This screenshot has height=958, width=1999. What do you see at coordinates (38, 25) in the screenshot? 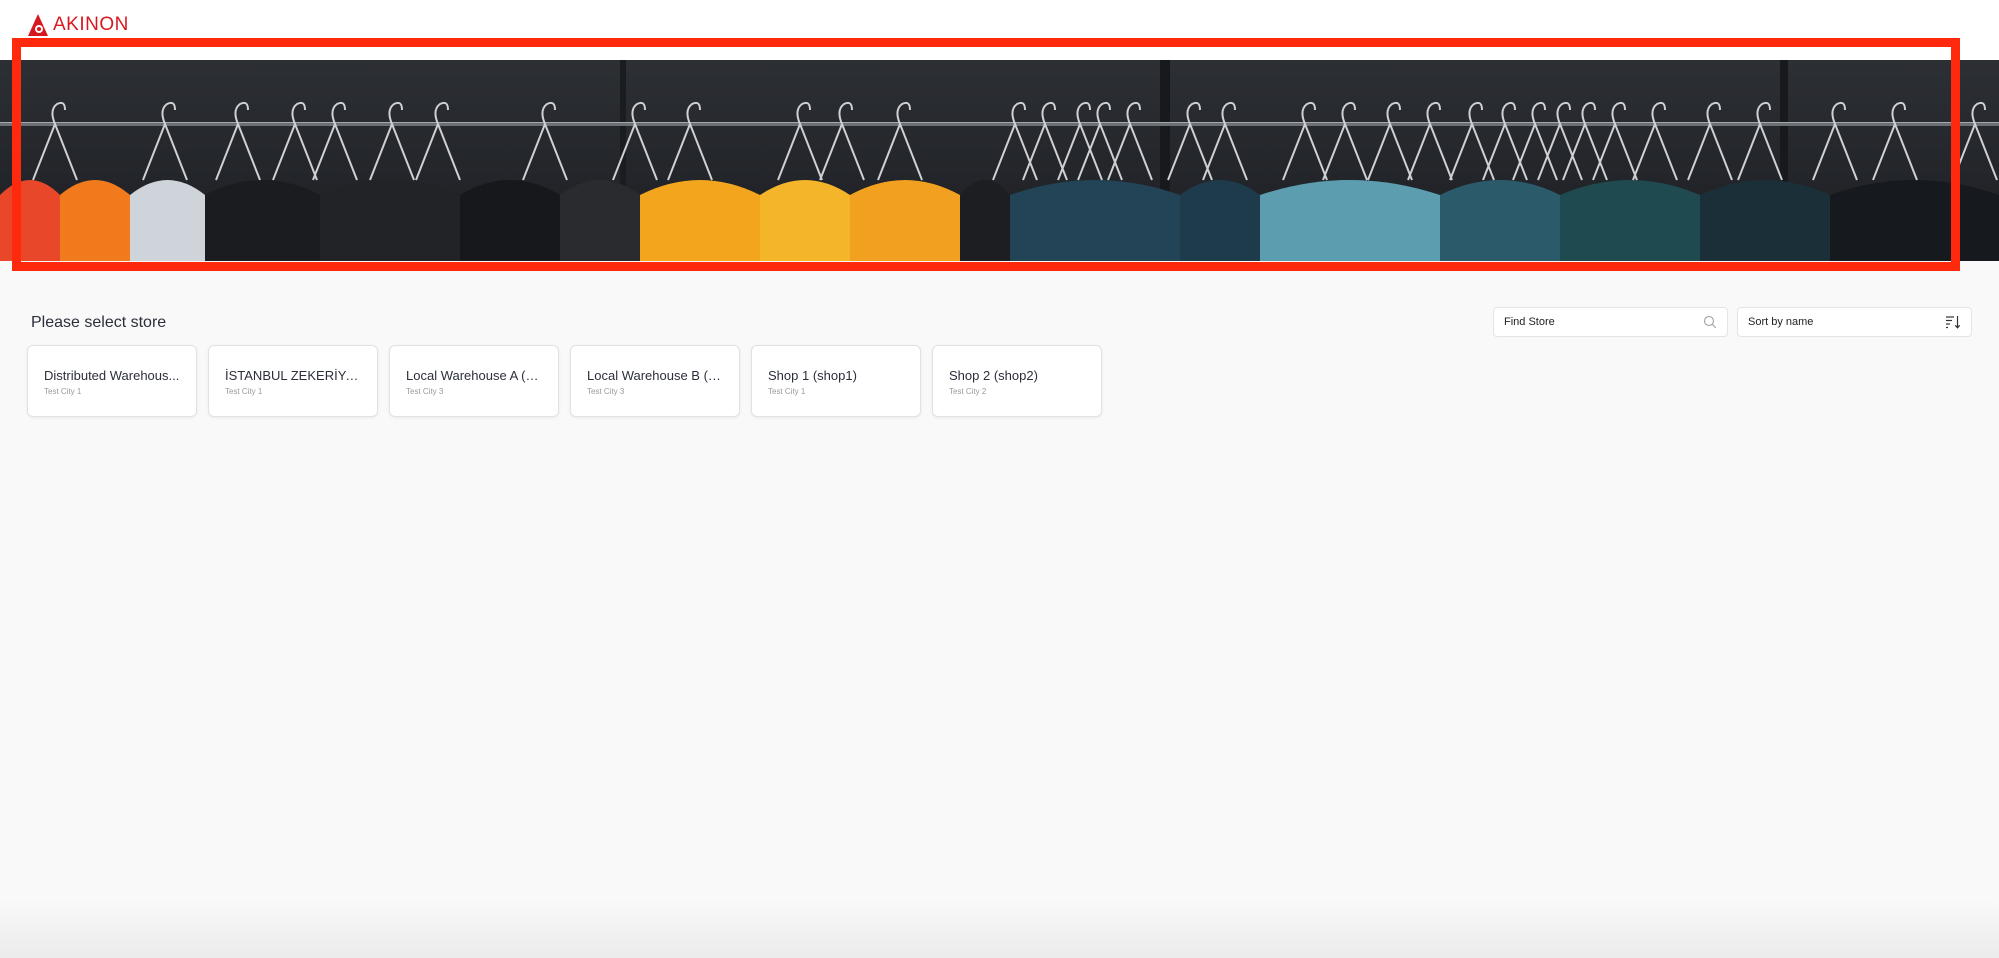
I see `akinon-logo-icon` at bounding box center [38, 25].